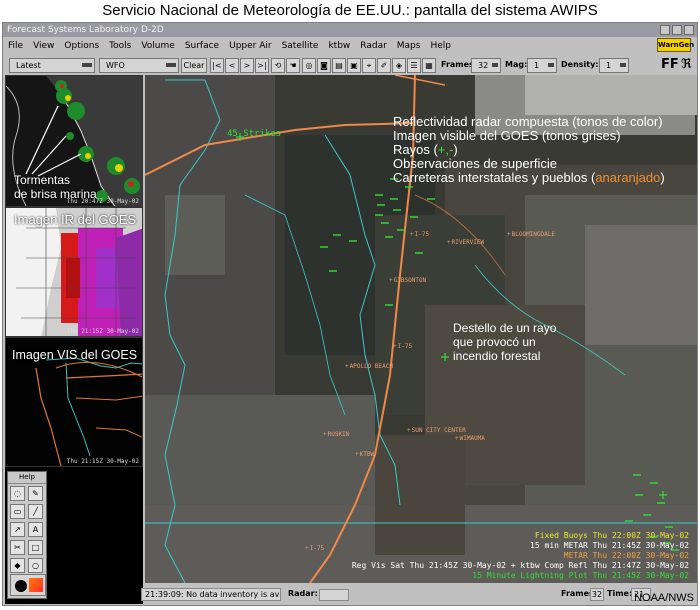  I want to click on zoom-icon: ◎, so click(309, 65).